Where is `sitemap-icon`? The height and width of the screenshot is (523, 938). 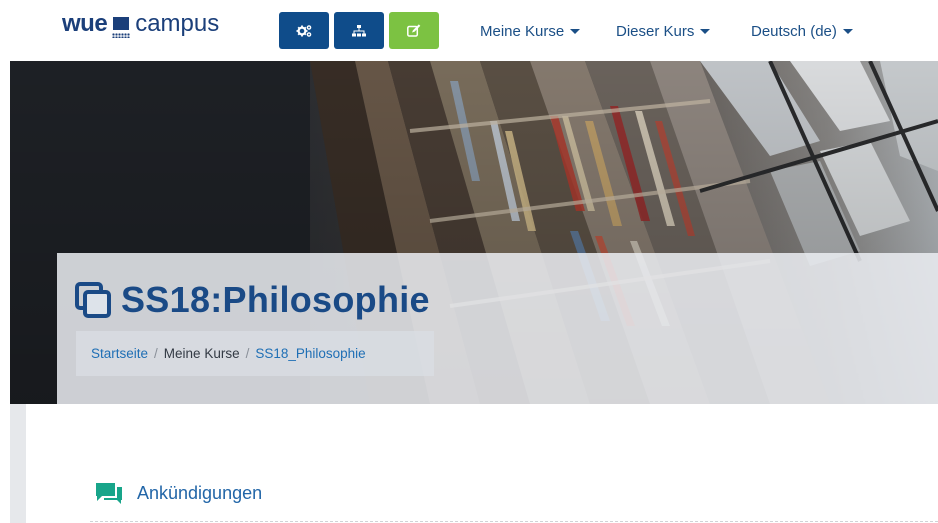 sitemap-icon is located at coordinates (359, 30).